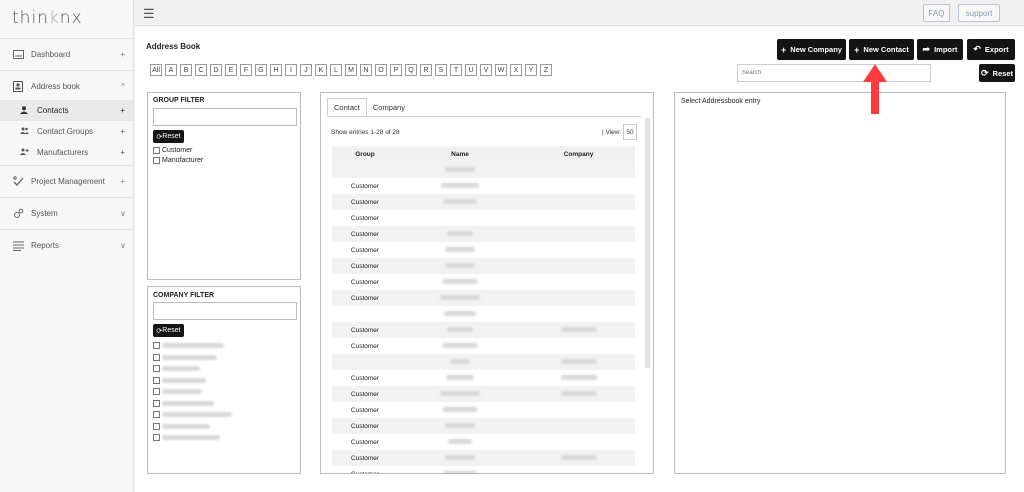 This screenshot has height=492, width=1024. I want to click on sidebar-item-contact-groups: Contact Groups +, so click(66, 131).